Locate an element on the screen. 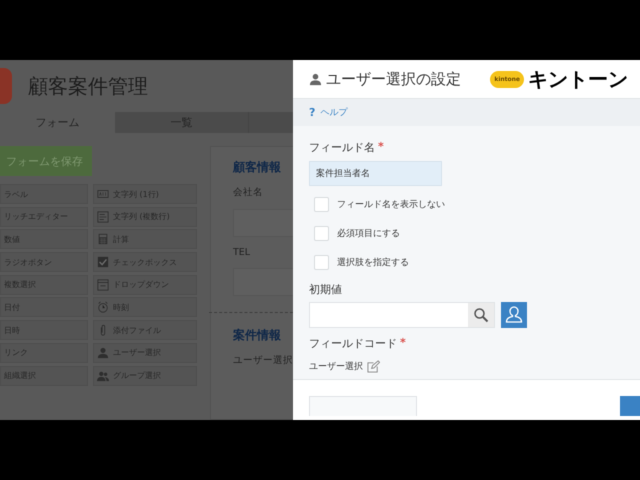 This screenshot has height=480, width=640. field-code-value: ユーザー選択 is located at coordinates (336, 366).